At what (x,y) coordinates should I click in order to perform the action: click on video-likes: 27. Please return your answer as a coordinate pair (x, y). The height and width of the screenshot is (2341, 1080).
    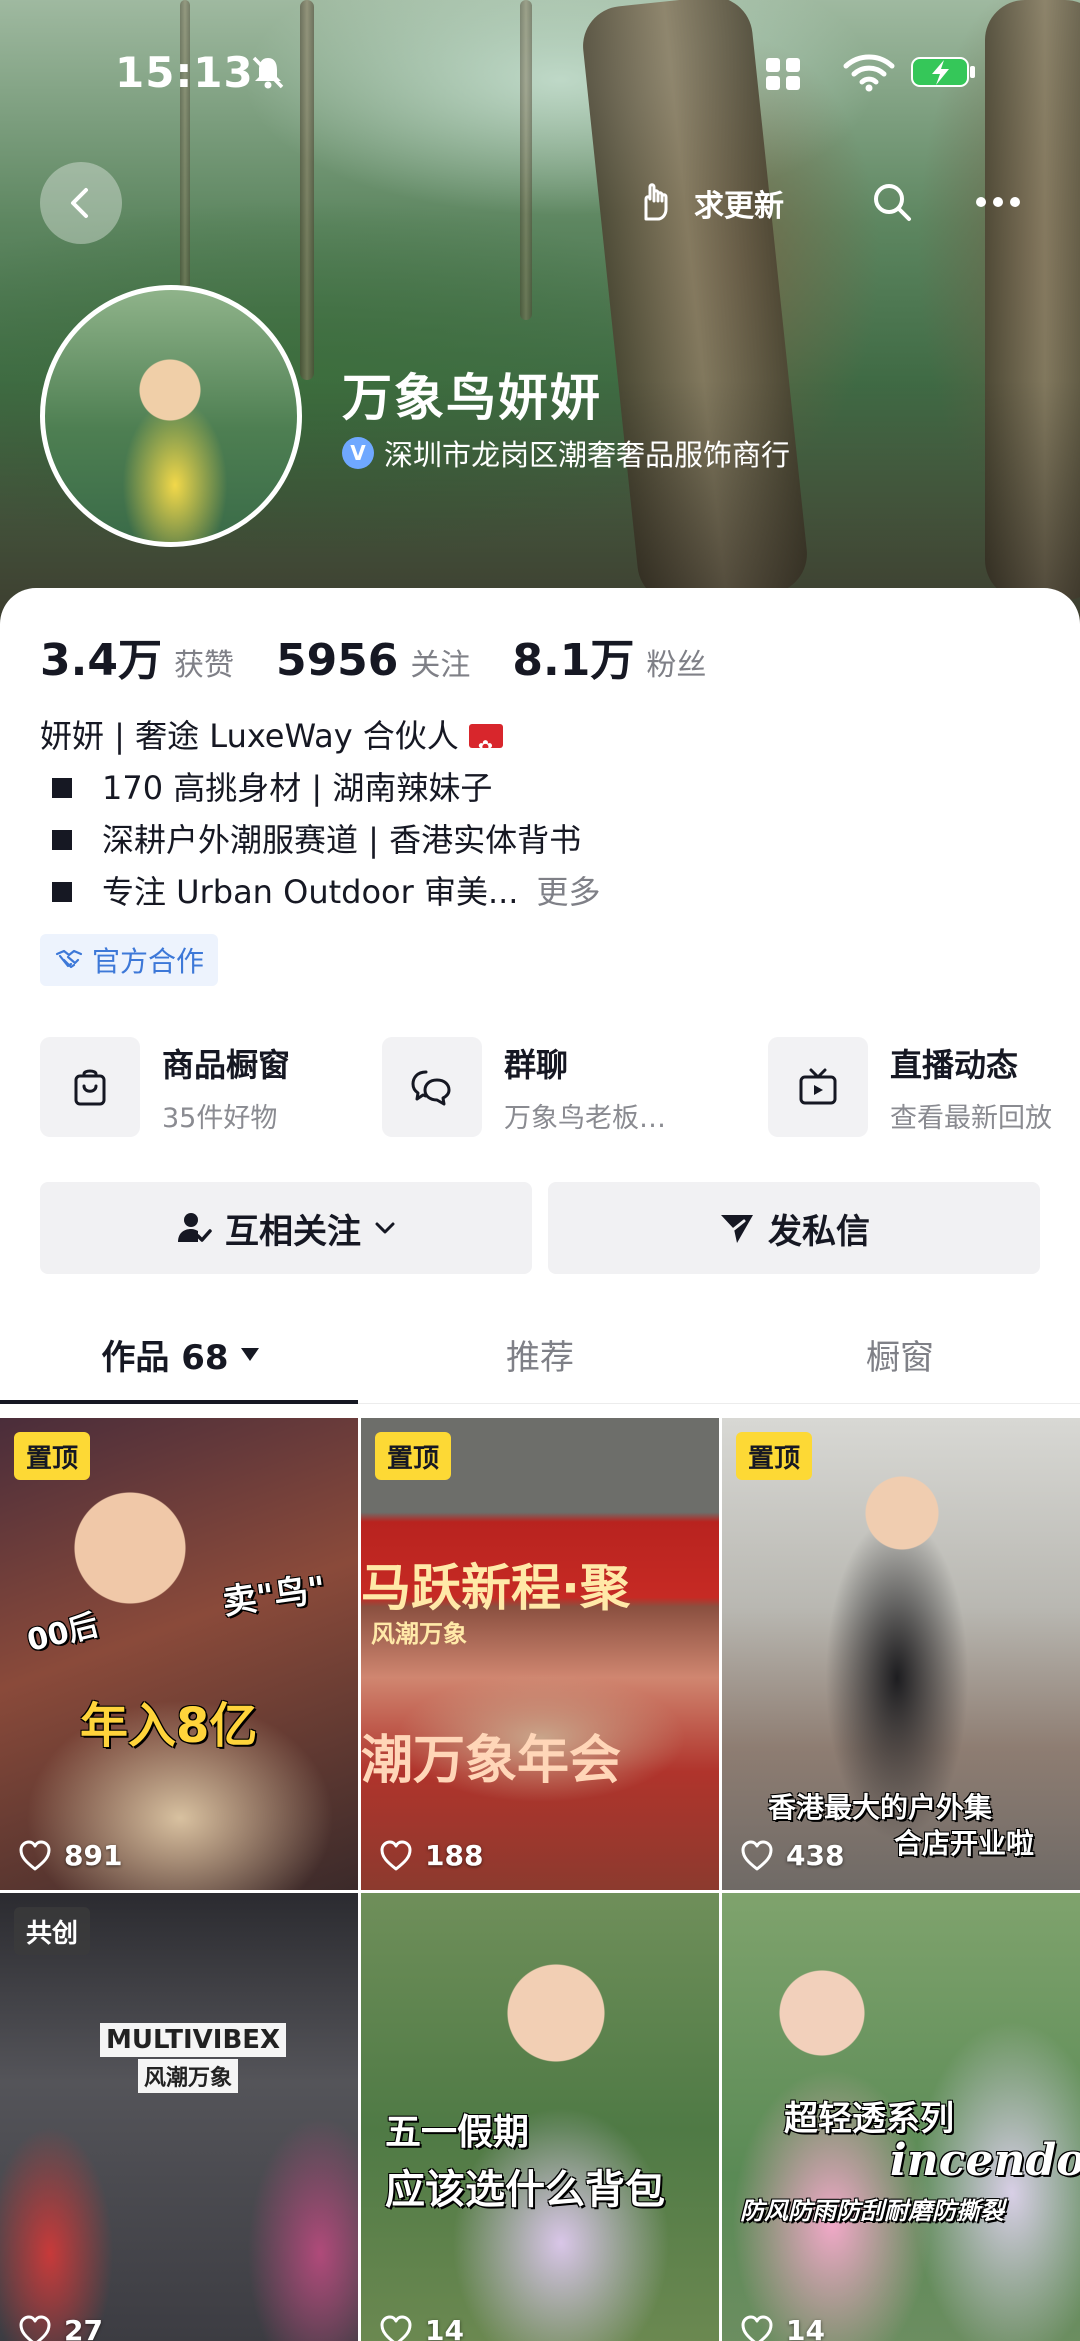
    Looking at the image, I should click on (60, 2327).